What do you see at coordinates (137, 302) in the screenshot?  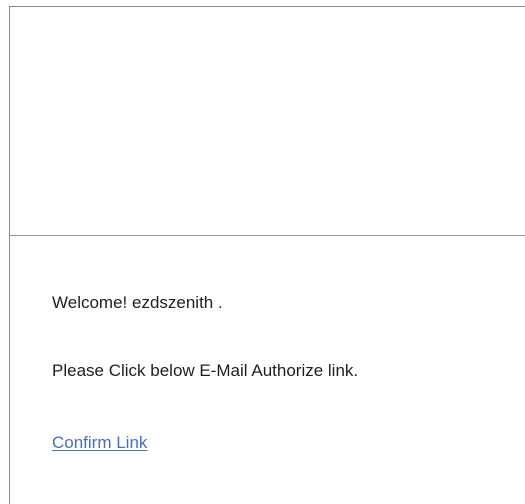 I see `welcome-message: Welcome! ezdszenith .` at bounding box center [137, 302].